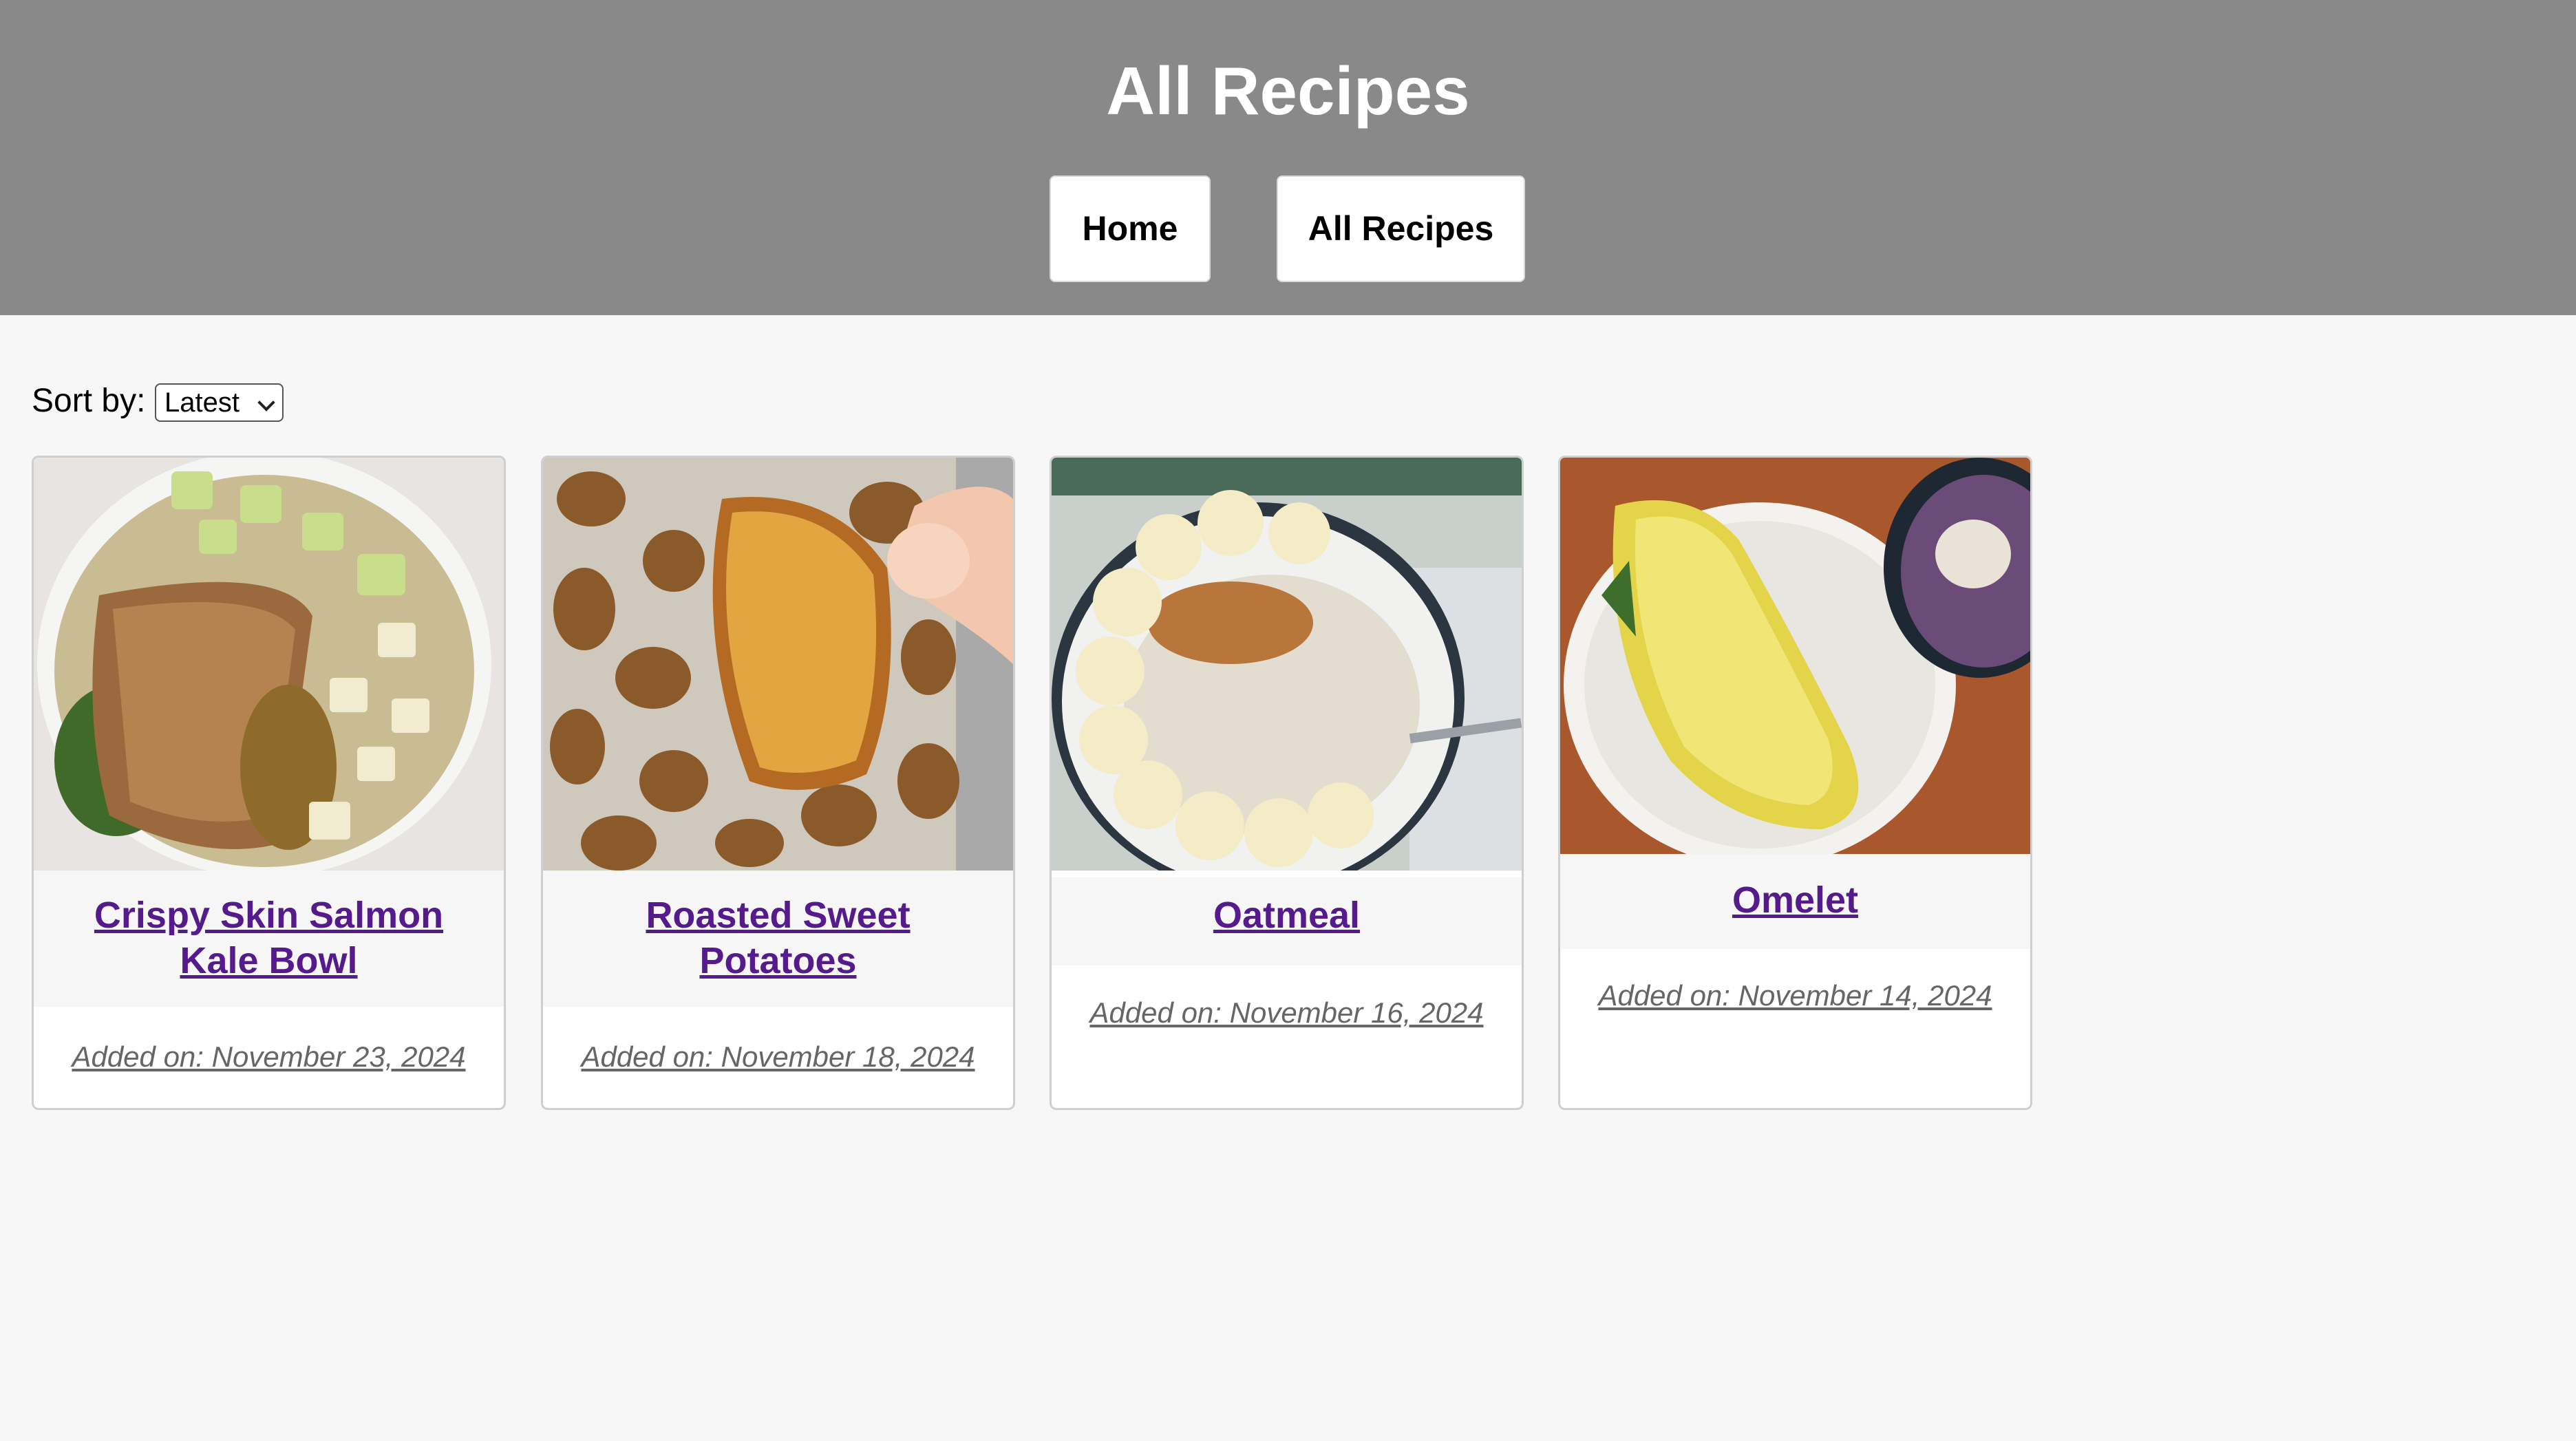 Image resolution: width=2576 pixels, height=1441 pixels. I want to click on recipe-title-link: Omelet, so click(1795, 900).